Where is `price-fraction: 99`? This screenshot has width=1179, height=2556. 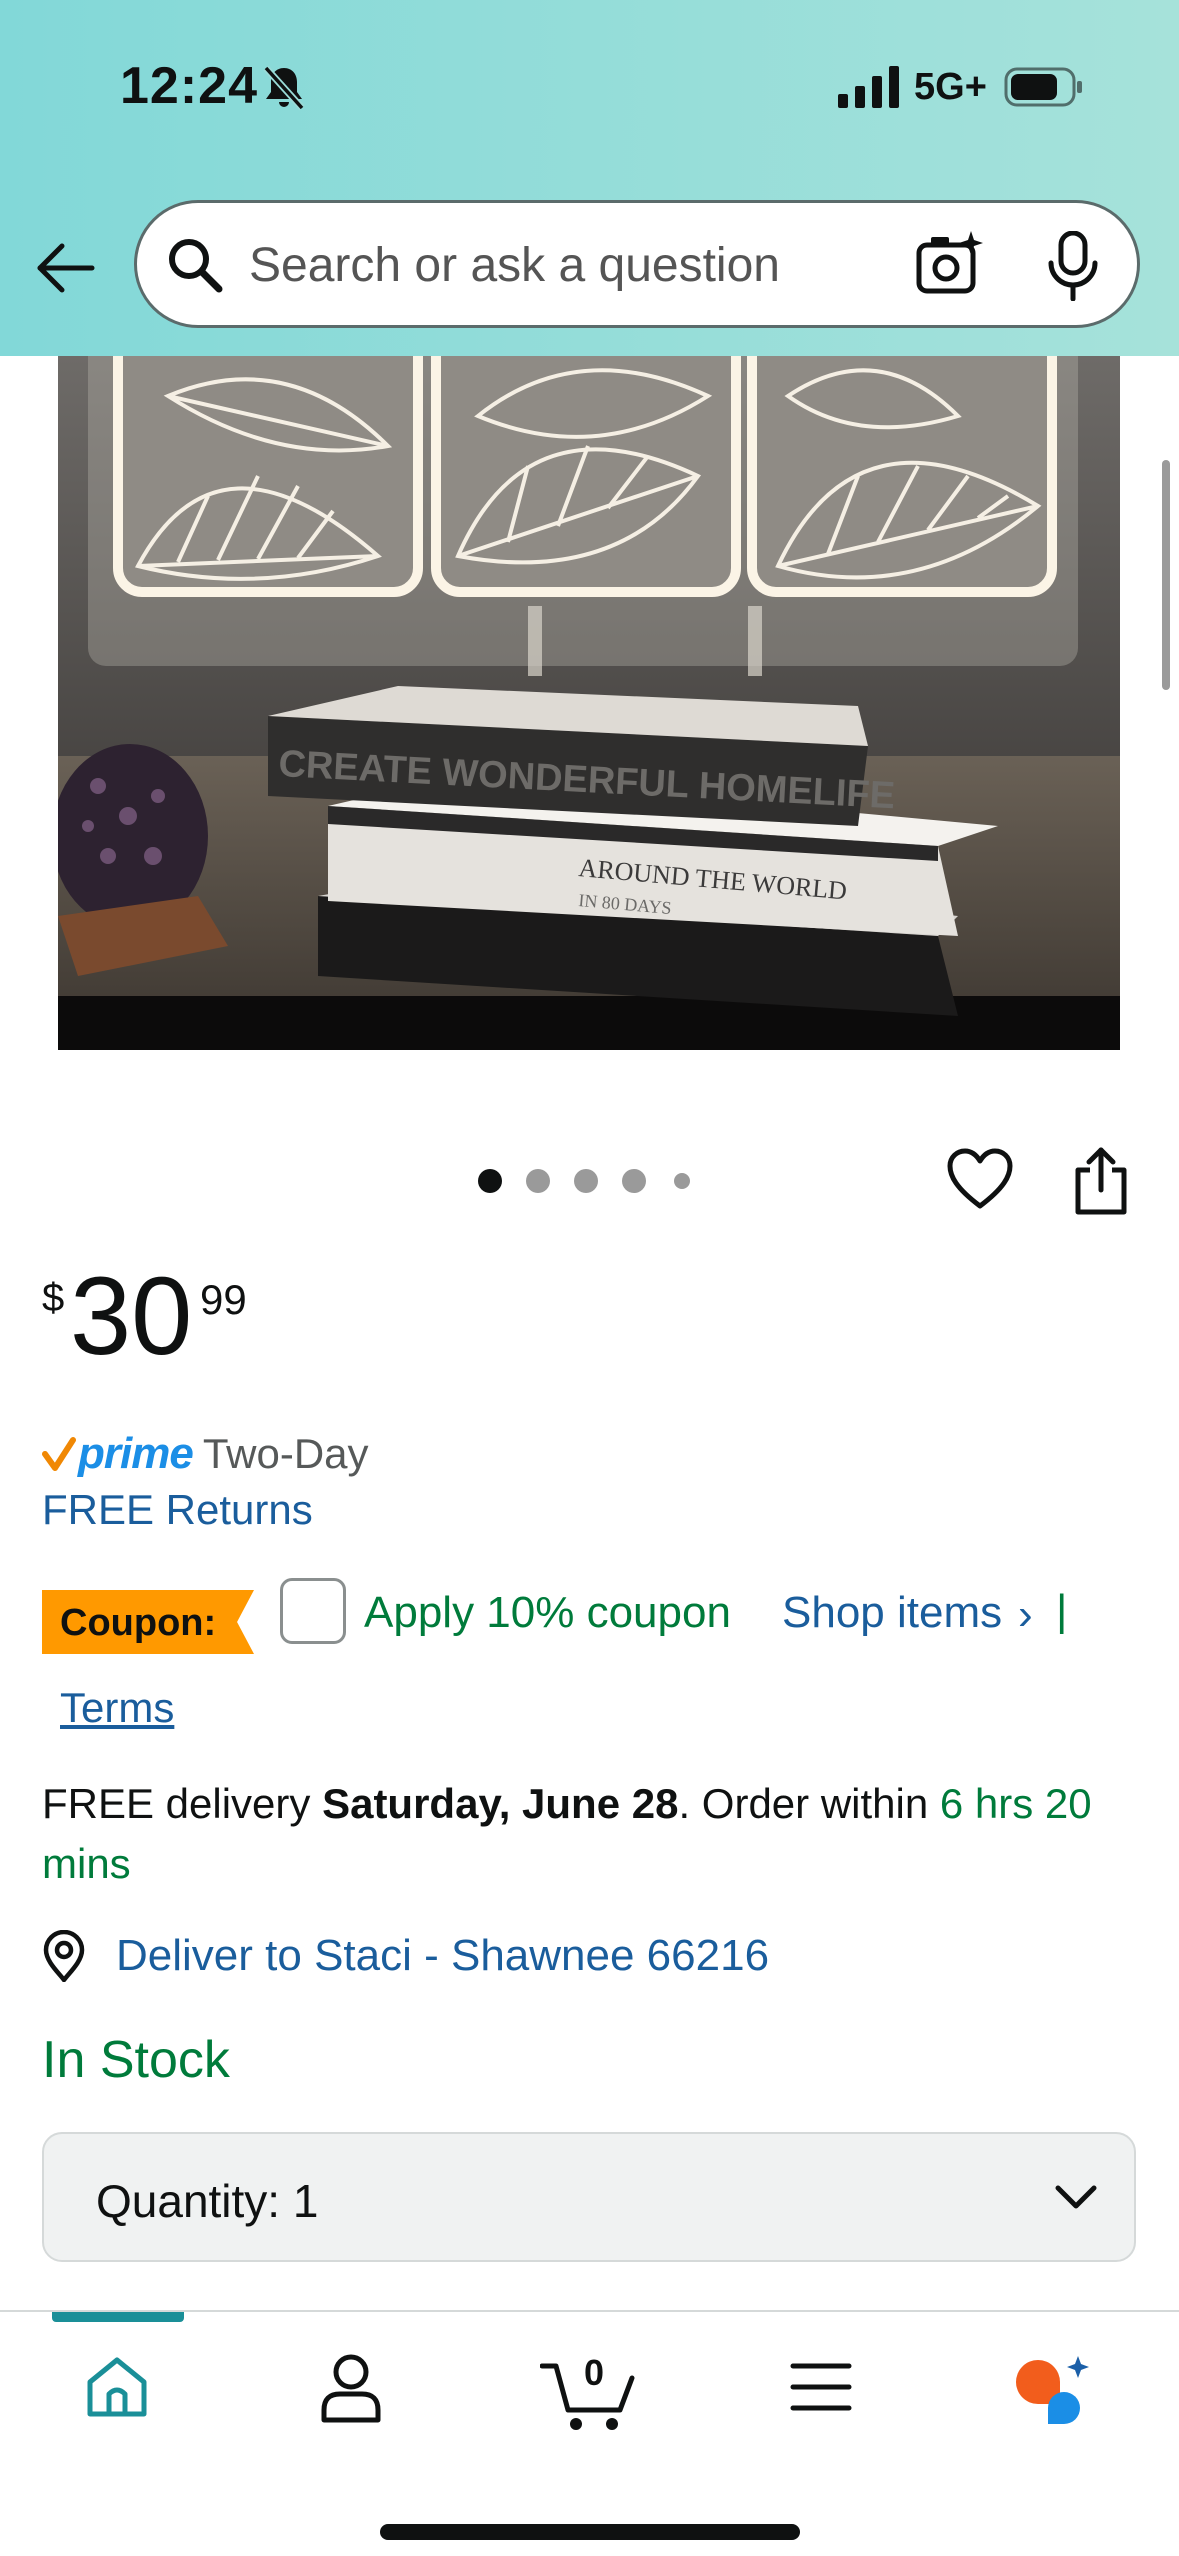 price-fraction: 99 is located at coordinates (223, 1299).